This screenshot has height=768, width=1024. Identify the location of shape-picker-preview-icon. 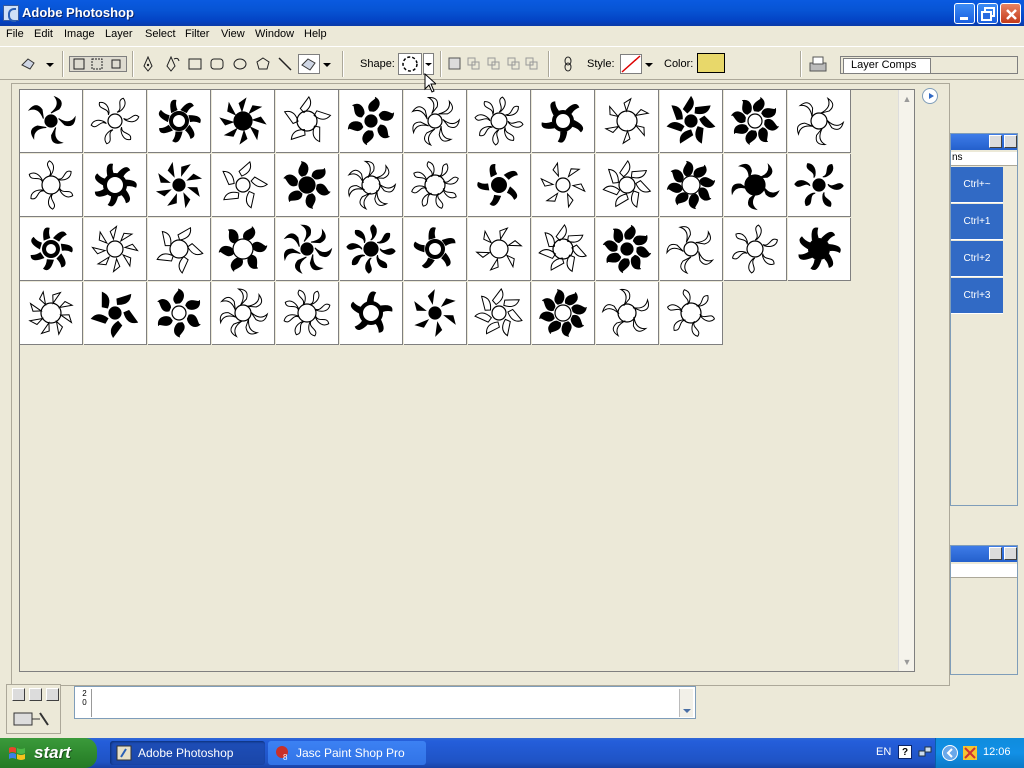
(410, 64).